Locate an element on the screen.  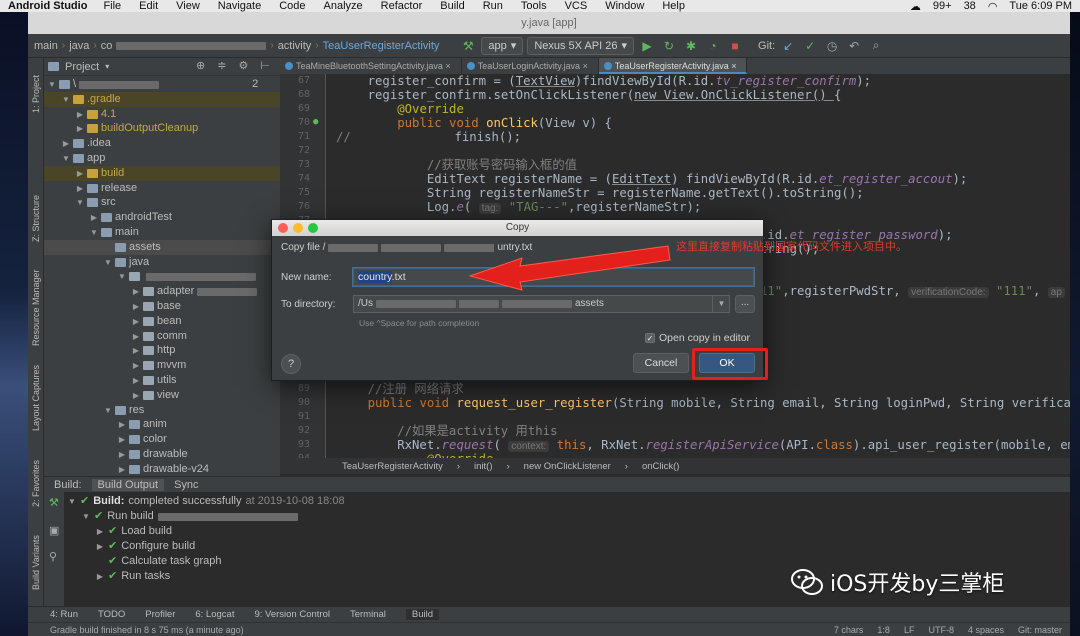
menu-tools: Tools is located at coordinates (534, 6).